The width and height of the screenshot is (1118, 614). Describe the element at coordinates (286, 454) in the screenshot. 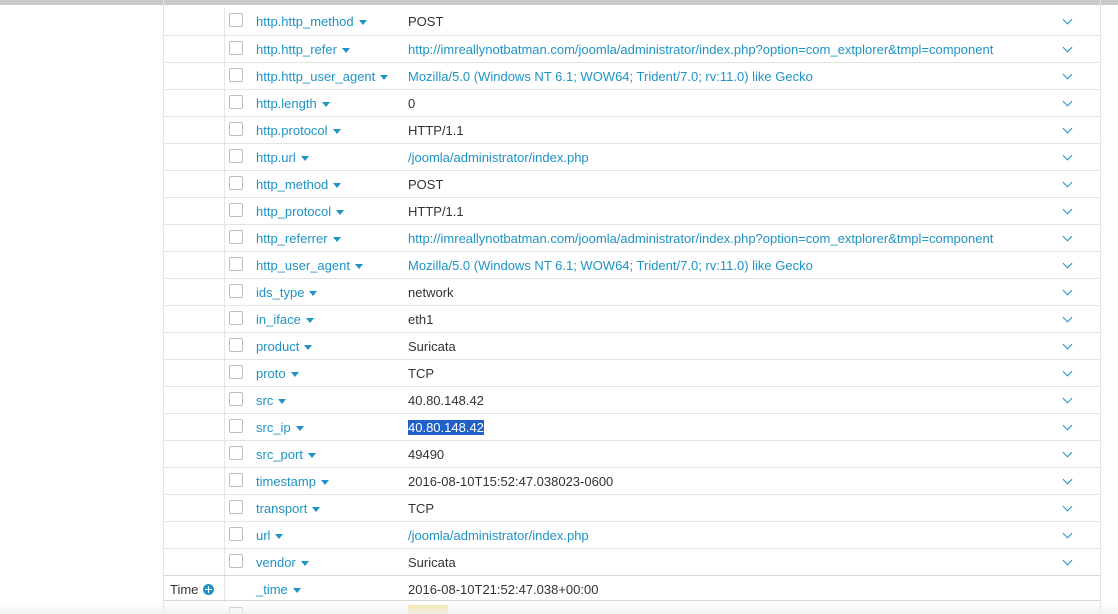

I see `field-name-dropdown: src_port` at that location.